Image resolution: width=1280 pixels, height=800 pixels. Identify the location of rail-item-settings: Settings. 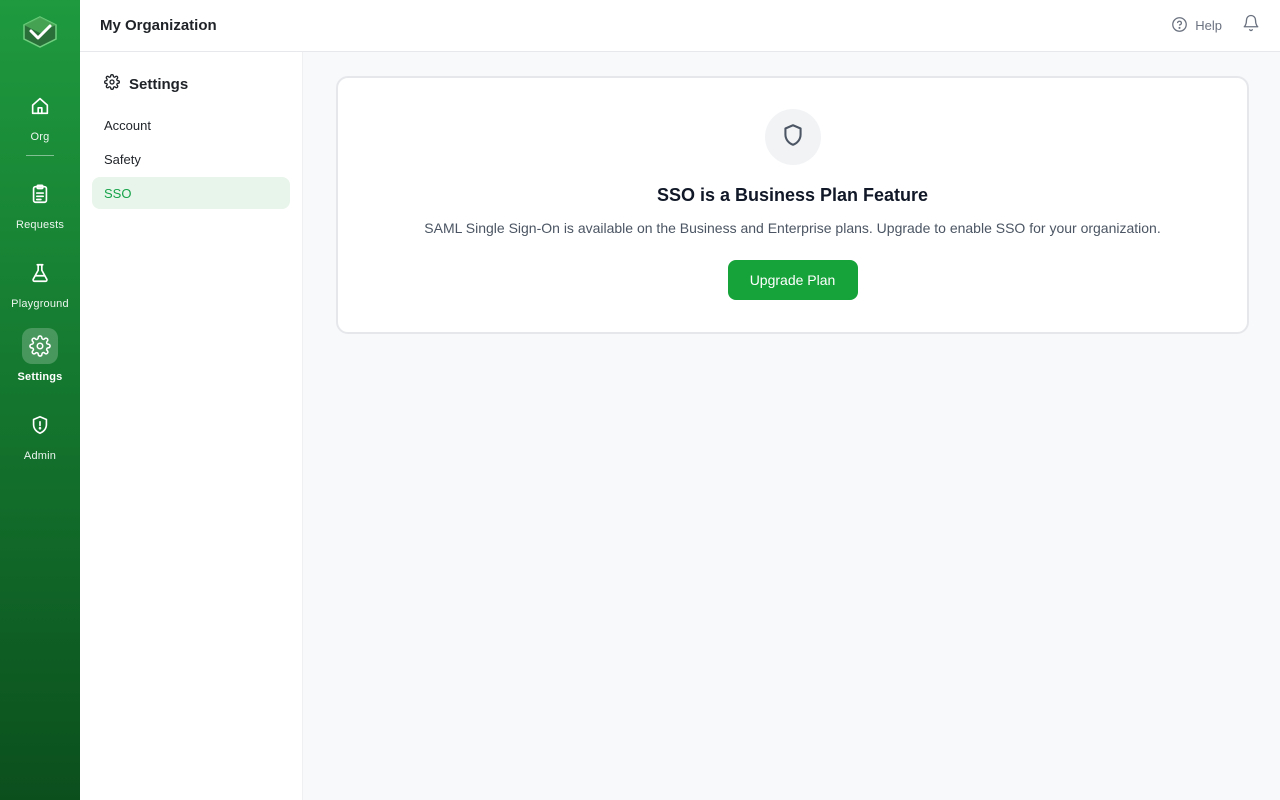
(40, 355).